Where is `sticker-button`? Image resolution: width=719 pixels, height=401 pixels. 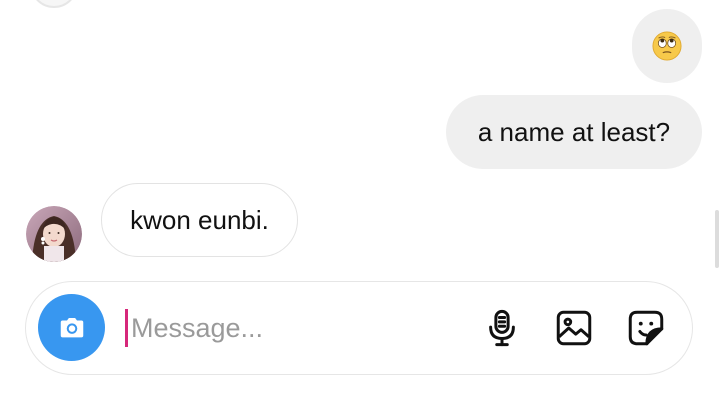
sticker-button is located at coordinates (646, 328).